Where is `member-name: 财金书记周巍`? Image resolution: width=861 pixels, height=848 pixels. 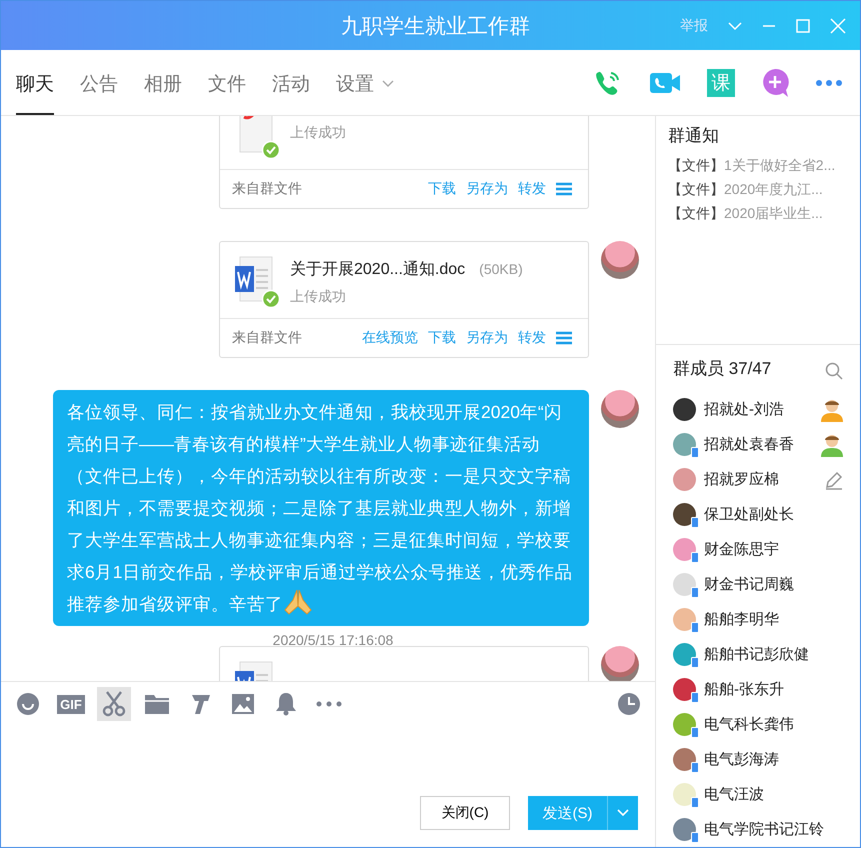
member-name: 财金书记周巍 is located at coordinates (774, 584).